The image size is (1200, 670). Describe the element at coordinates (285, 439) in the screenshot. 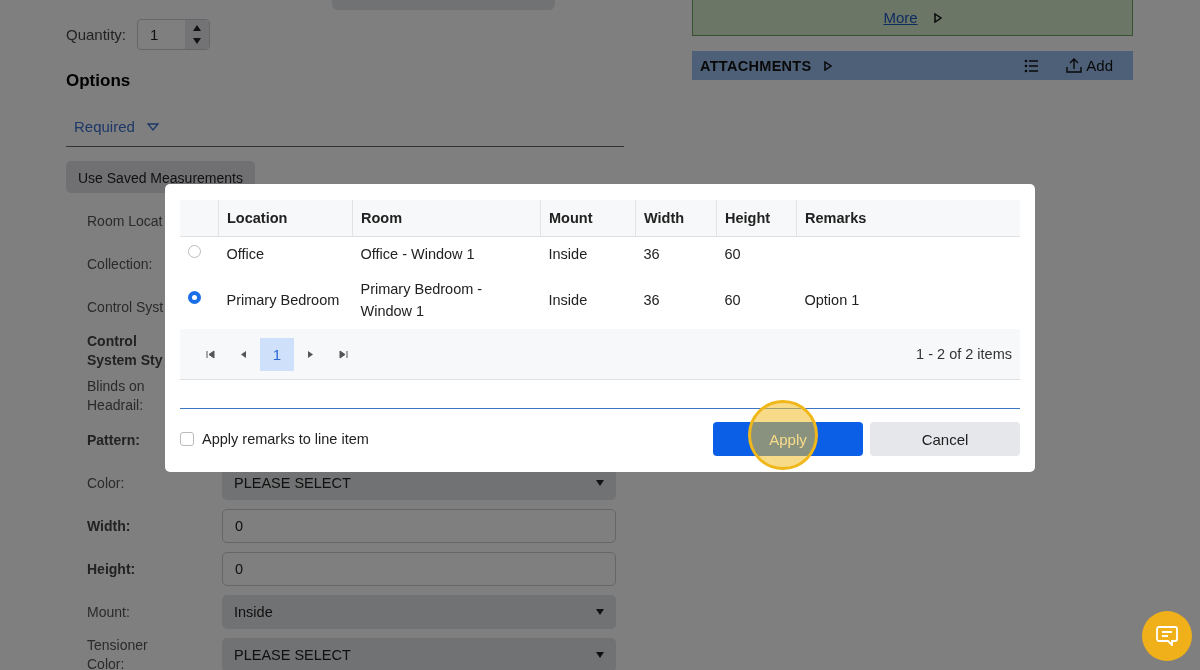

I see `checkbox-label: Apply remarks to line item` at that location.